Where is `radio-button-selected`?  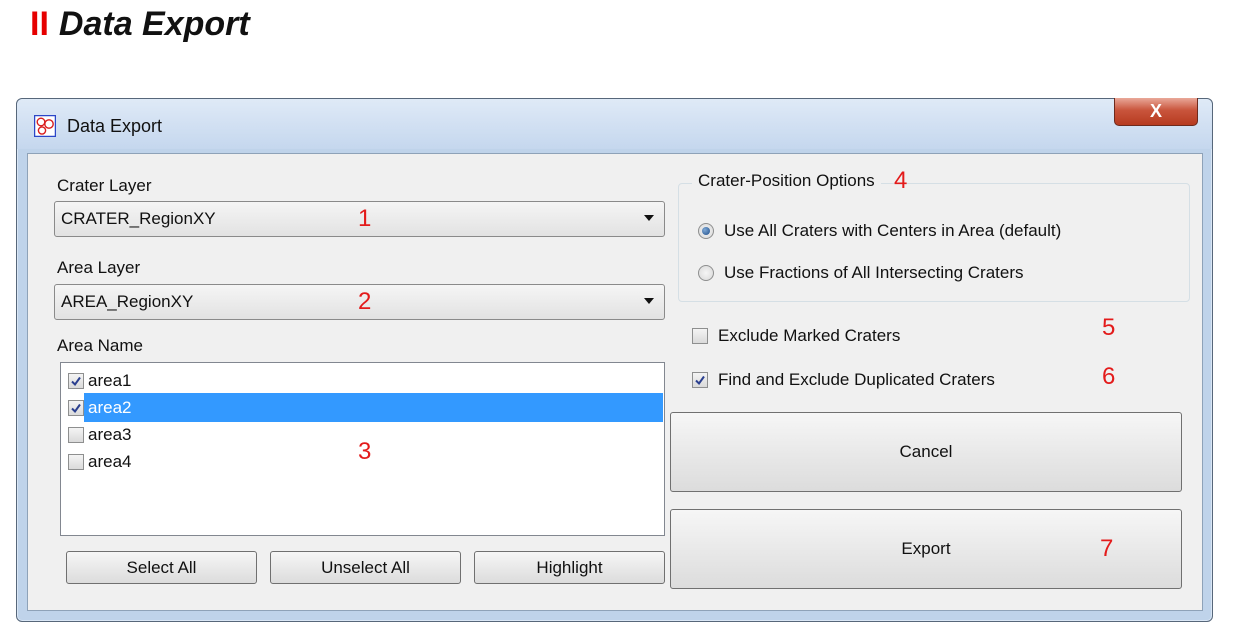
radio-button-selected is located at coordinates (706, 231).